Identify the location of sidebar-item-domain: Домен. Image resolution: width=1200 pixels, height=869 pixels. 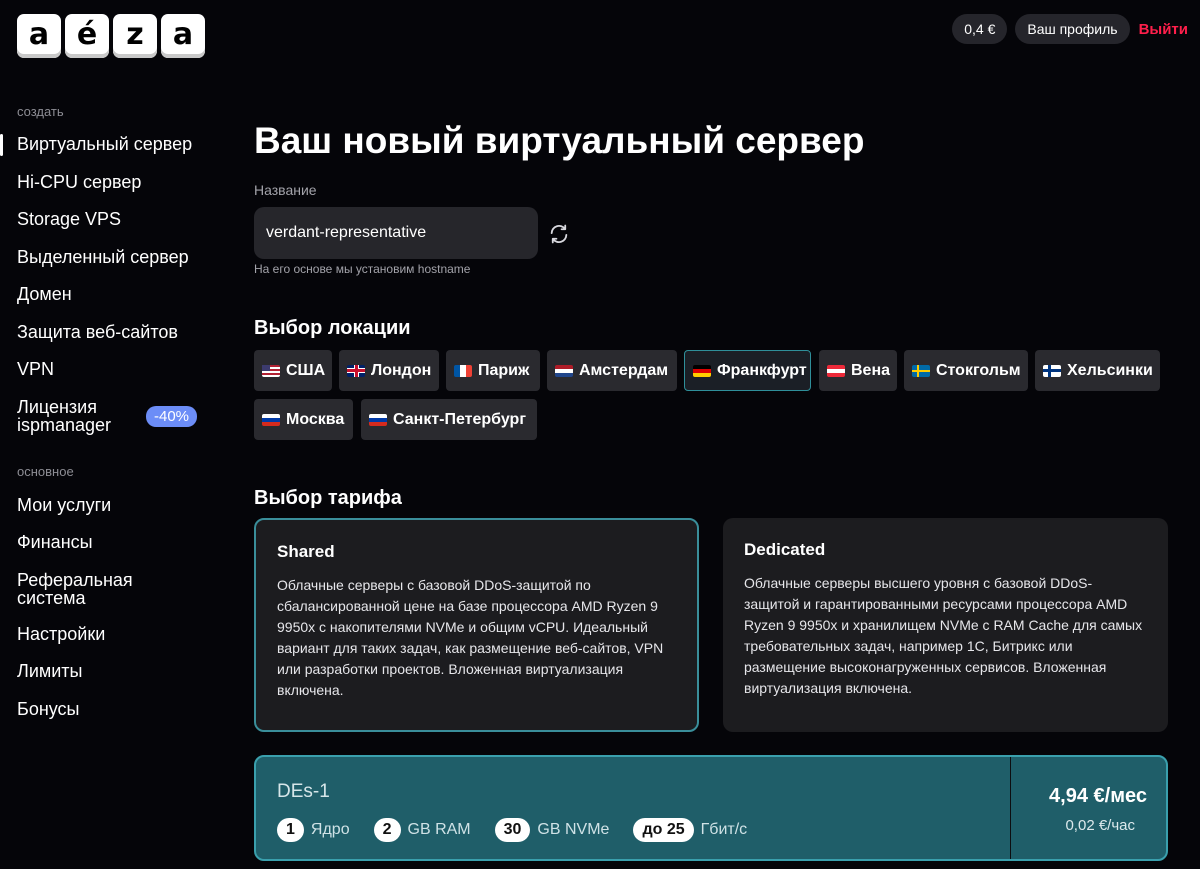
(115, 295).